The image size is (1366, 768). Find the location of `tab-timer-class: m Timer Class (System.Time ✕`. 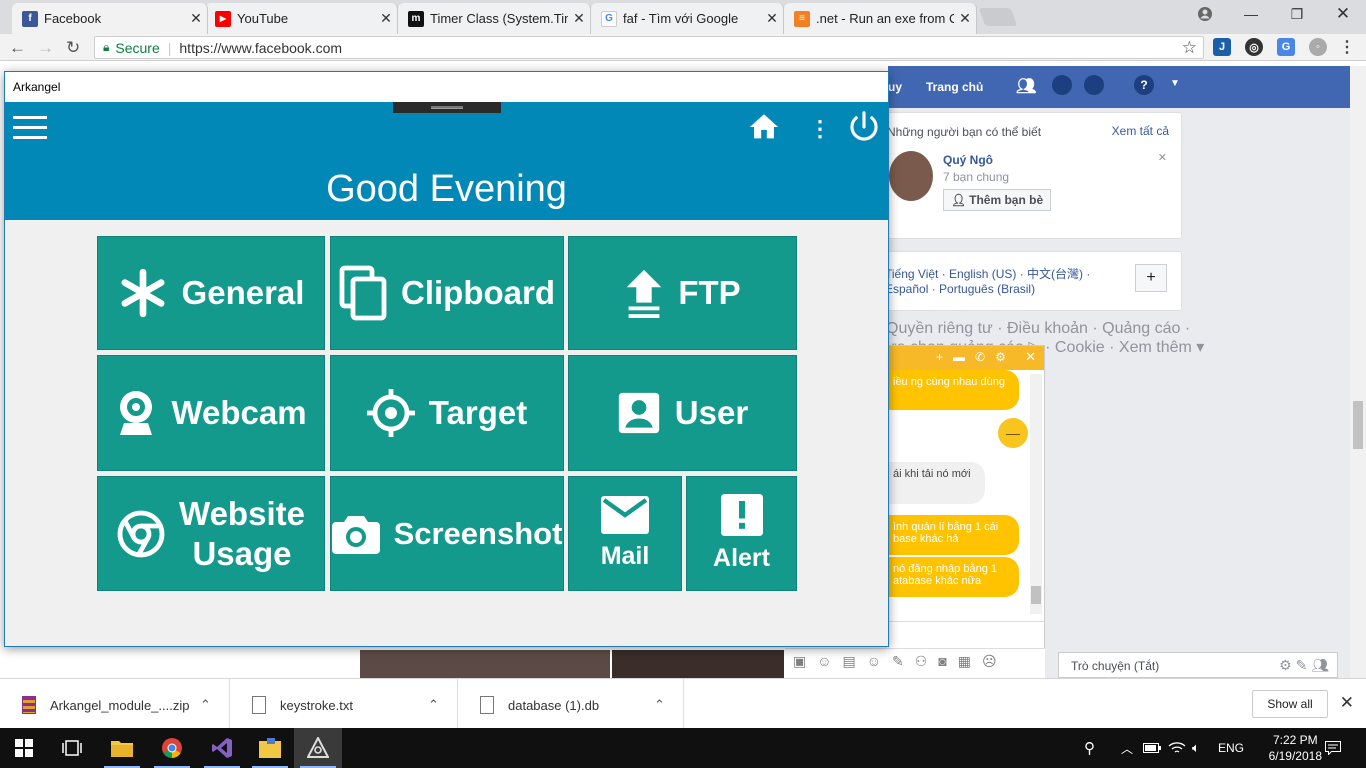

tab-timer-class: m Timer Class (System.Time ✕ is located at coordinates (494, 18).